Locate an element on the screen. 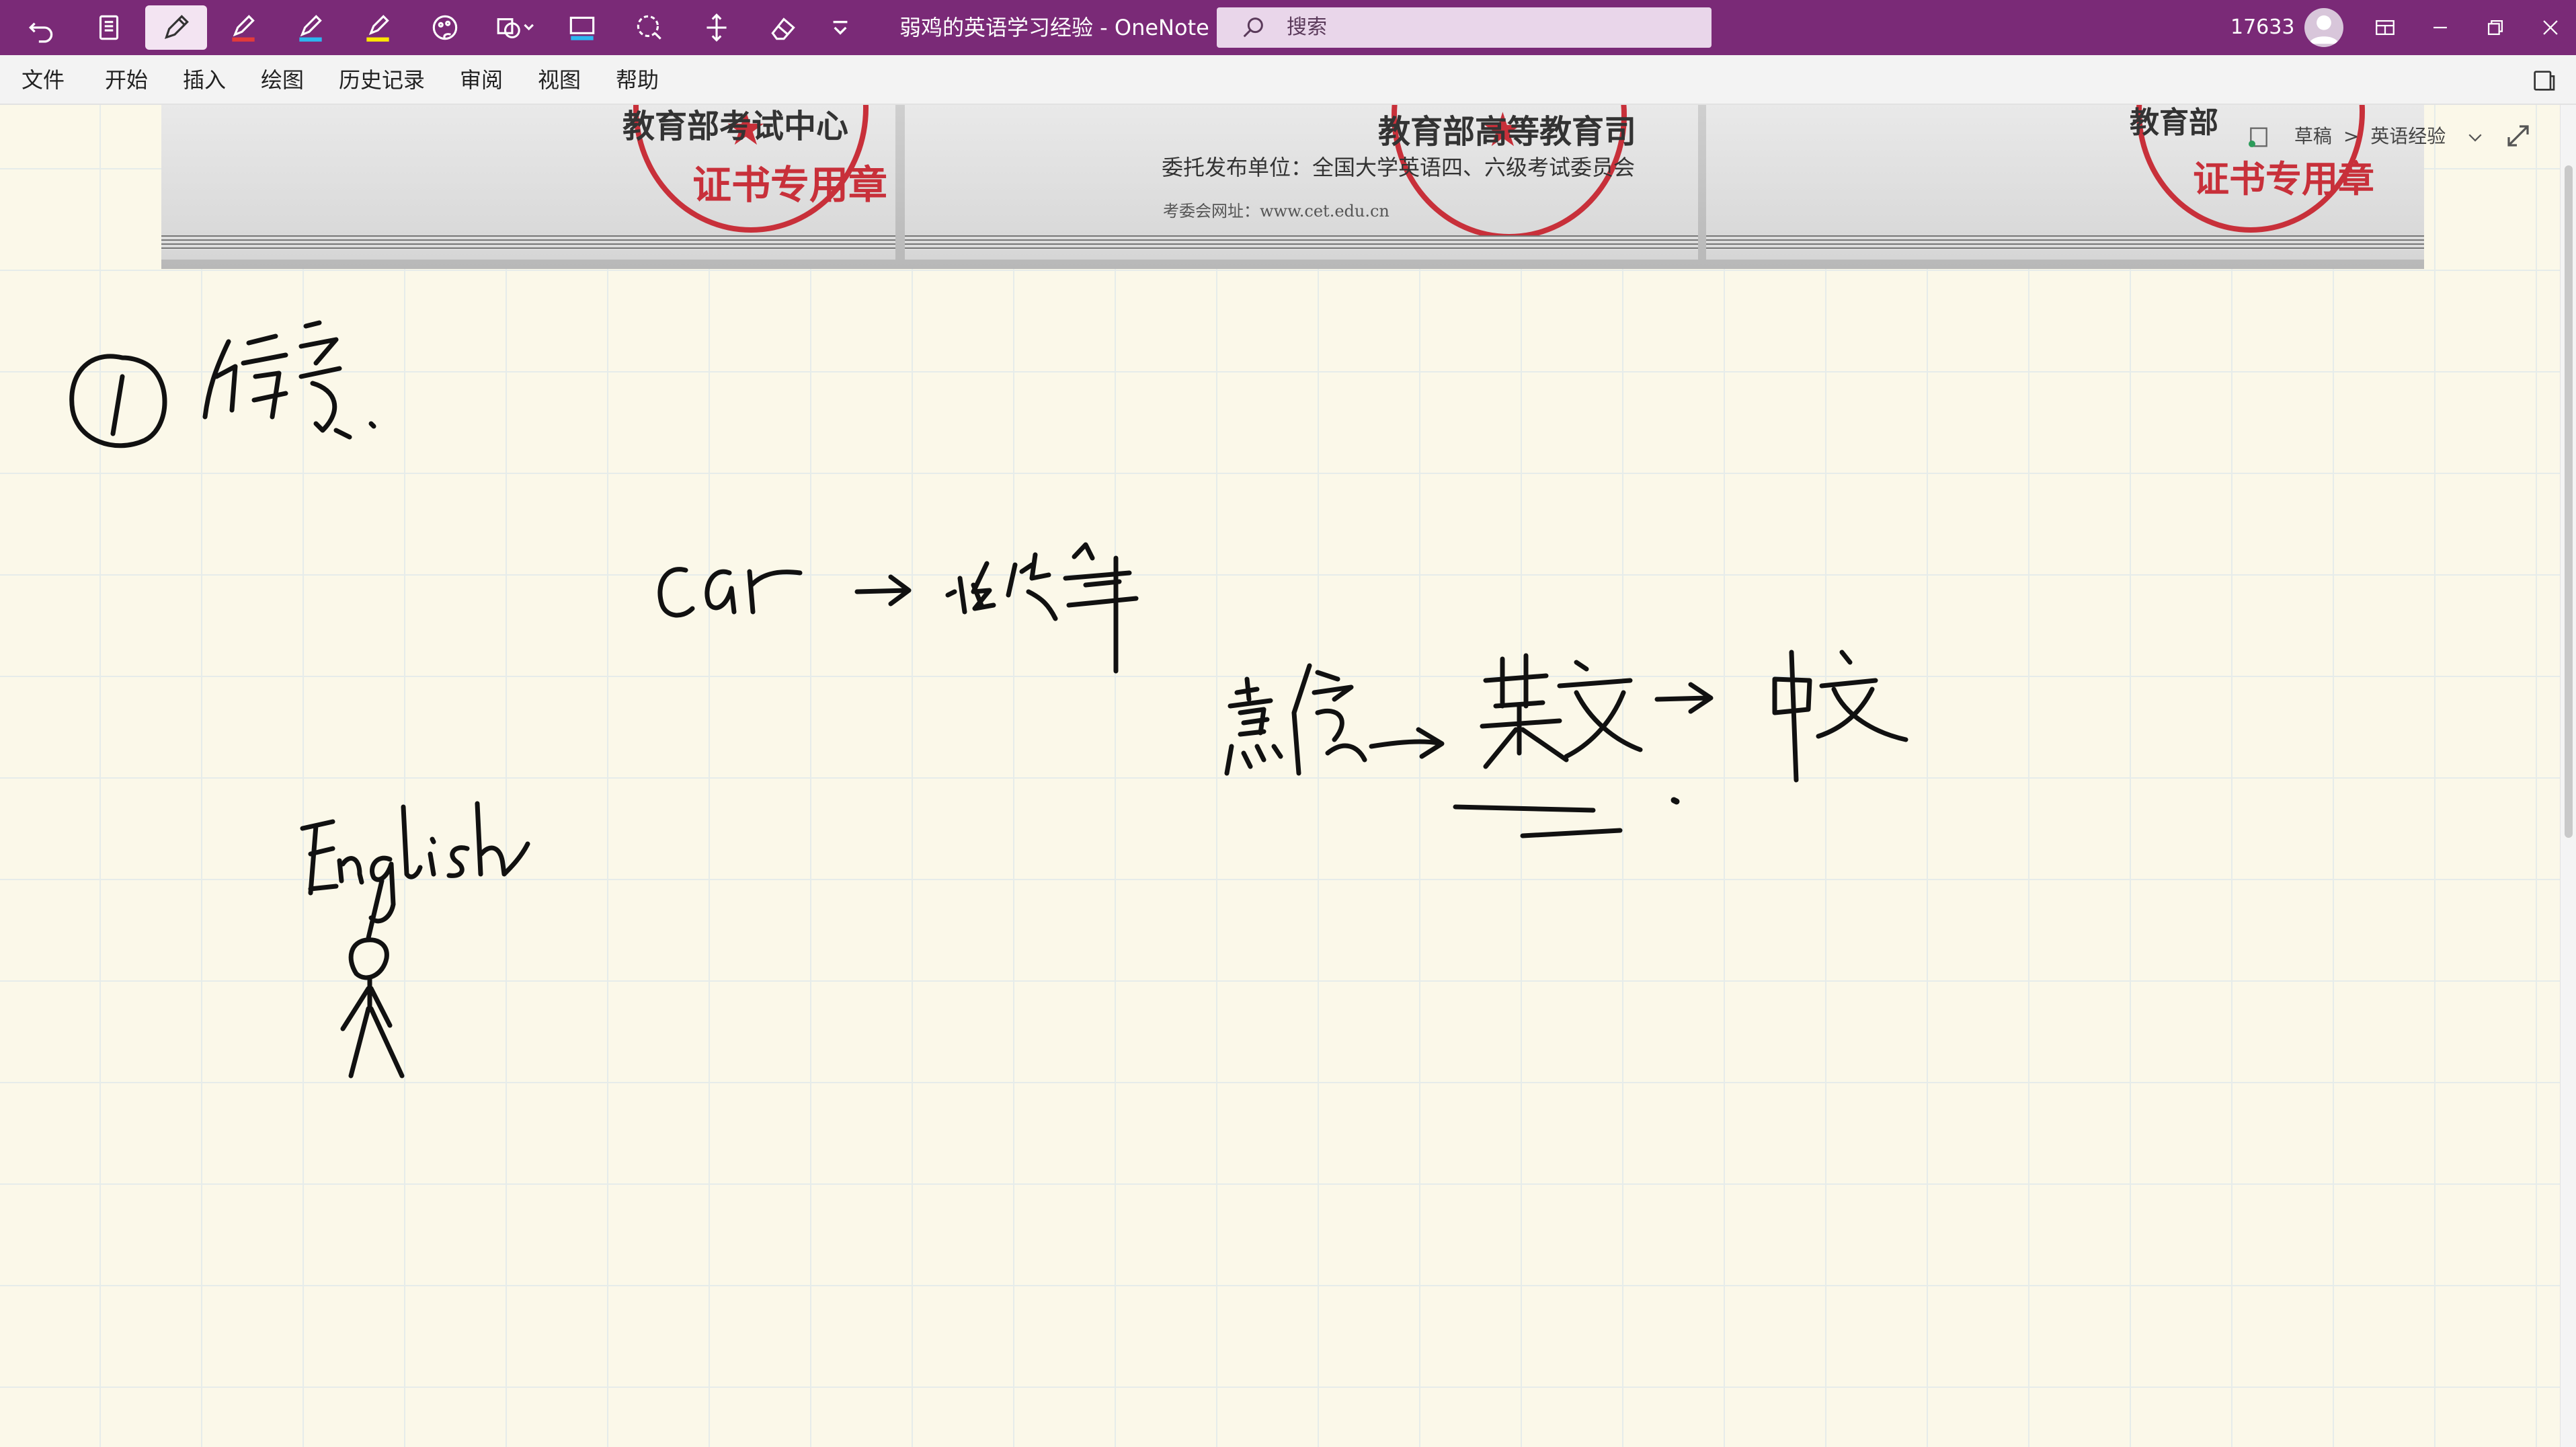 This screenshot has width=2576, height=1447. ink-image-to-english-to-chinese is located at coordinates (1566, 744).